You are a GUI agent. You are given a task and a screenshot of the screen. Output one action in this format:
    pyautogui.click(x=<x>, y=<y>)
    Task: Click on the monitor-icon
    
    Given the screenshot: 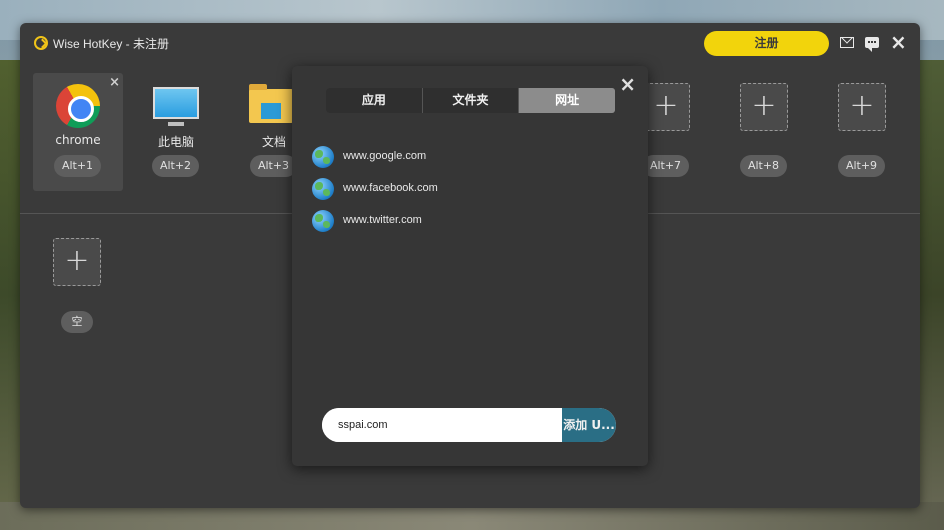 What is the action you would take?
    pyautogui.click(x=176, y=106)
    